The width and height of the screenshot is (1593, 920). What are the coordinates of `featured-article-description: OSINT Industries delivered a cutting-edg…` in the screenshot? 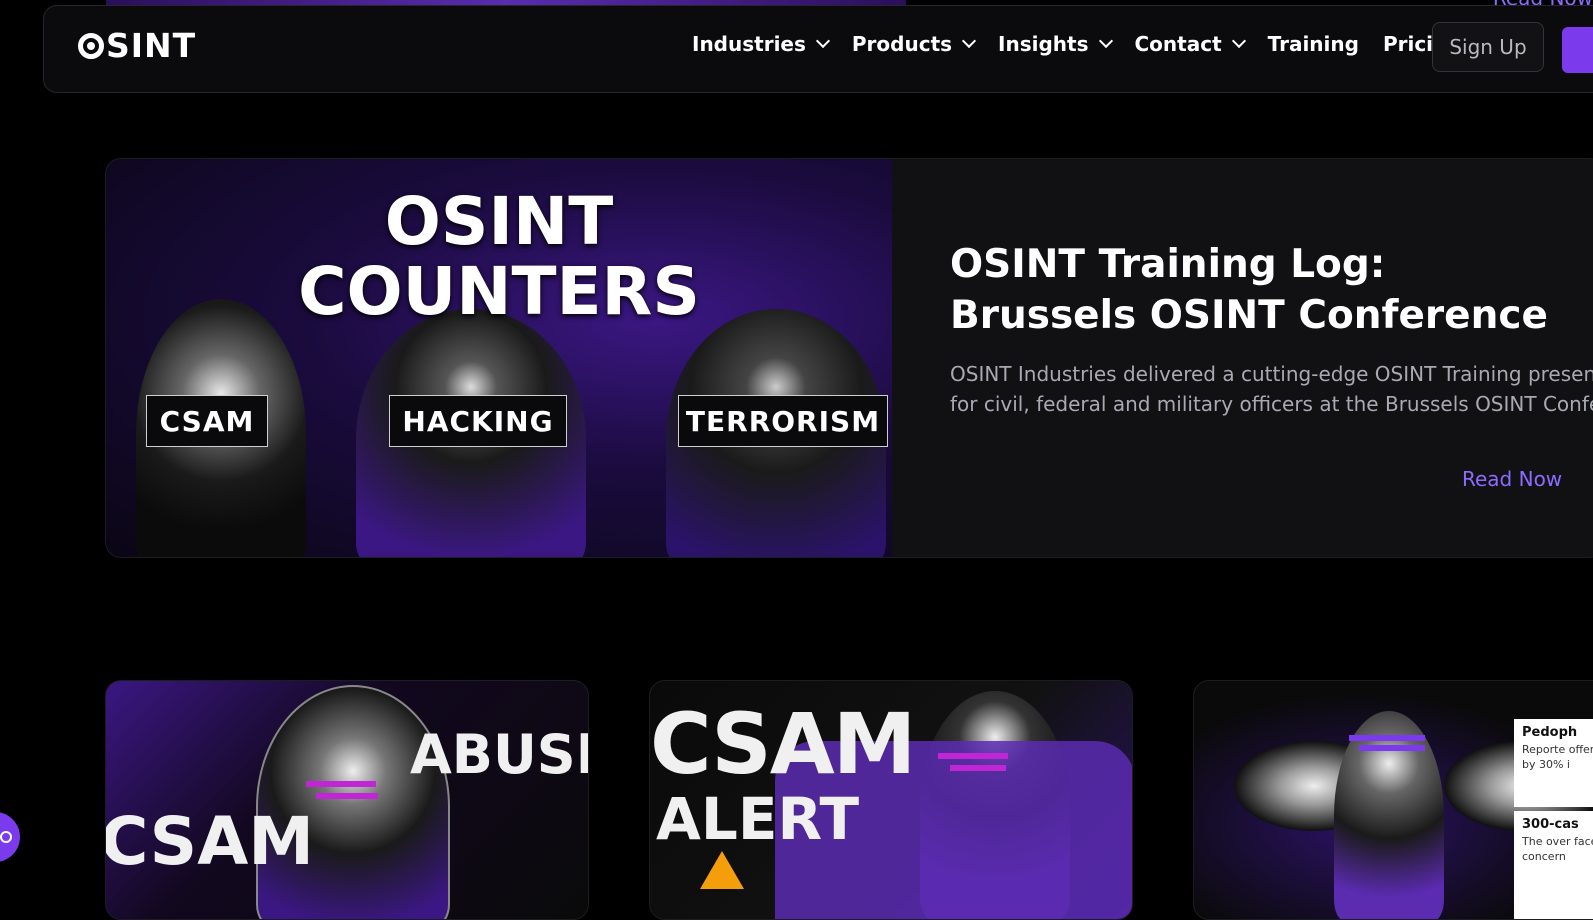 It's located at (1271, 389).